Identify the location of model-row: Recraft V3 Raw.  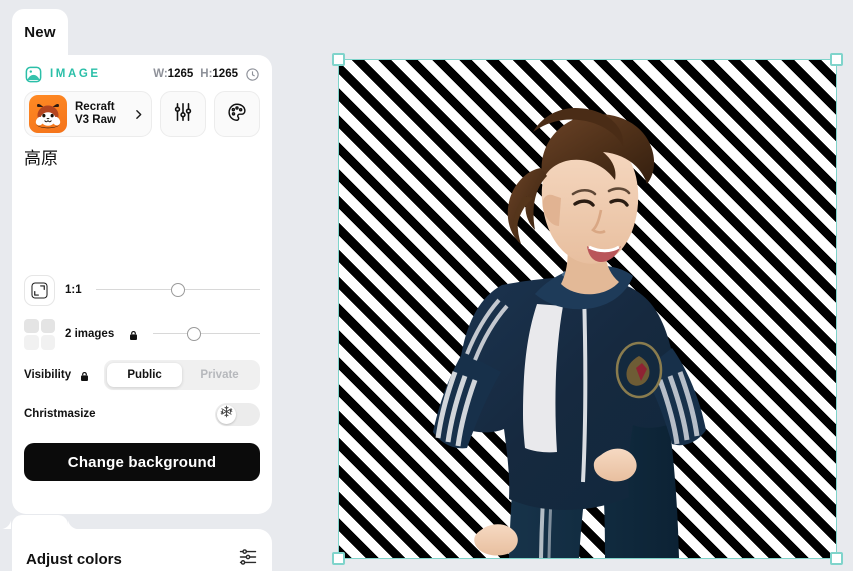
(142, 114).